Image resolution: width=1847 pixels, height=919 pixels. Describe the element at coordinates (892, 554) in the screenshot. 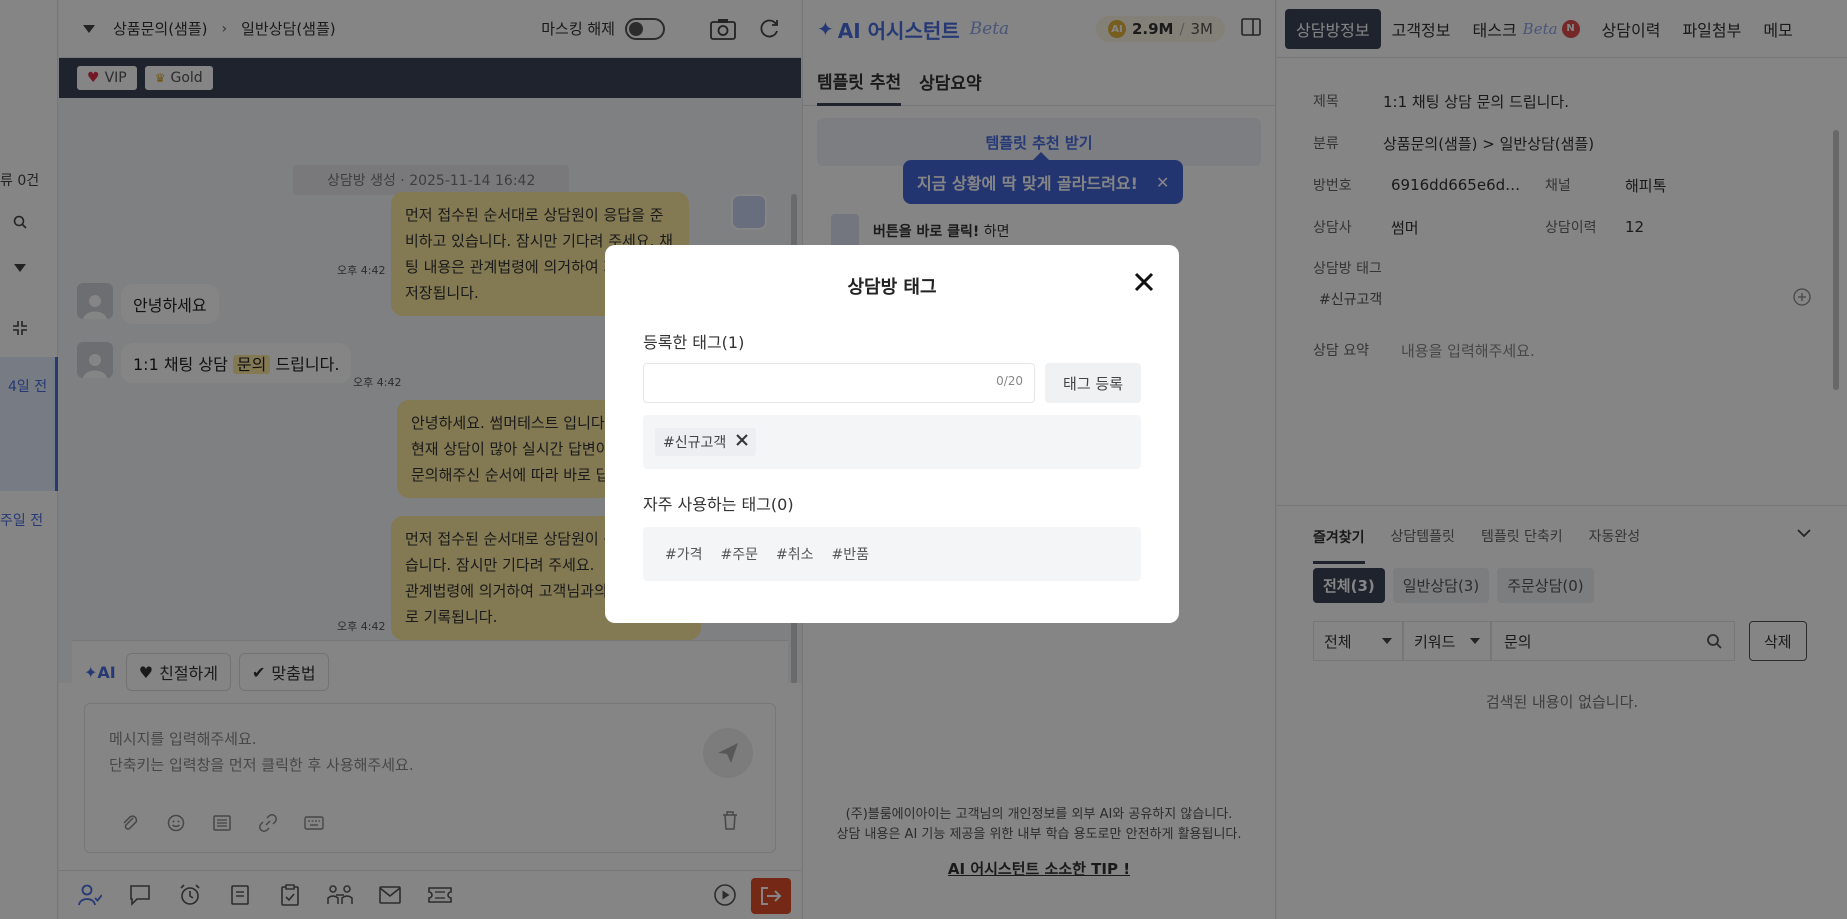

I see `frequent-tags: #가격 #주문 #취소 #반품` at that location.